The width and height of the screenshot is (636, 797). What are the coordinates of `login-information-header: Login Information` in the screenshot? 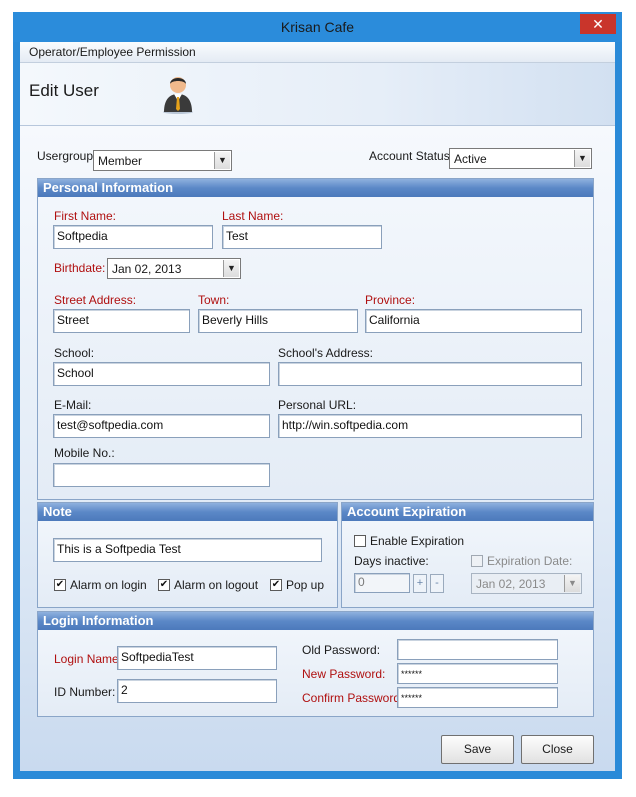 It's located at (315, 621).